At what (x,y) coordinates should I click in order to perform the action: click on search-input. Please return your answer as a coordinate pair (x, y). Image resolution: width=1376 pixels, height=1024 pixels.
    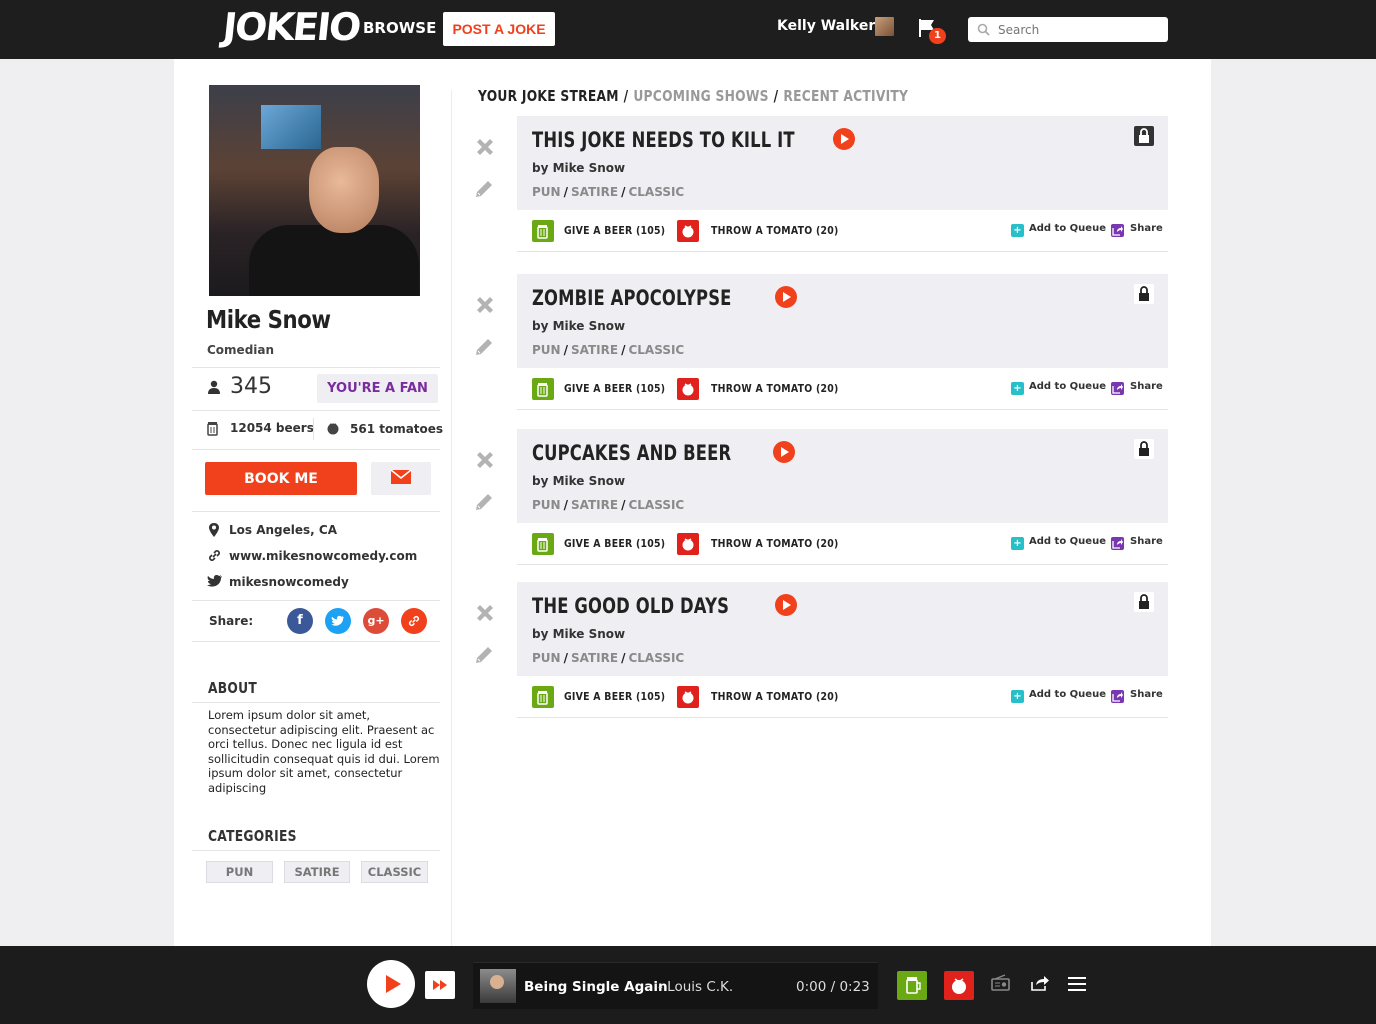
    Looking at the image, I should click on (1078, 29).